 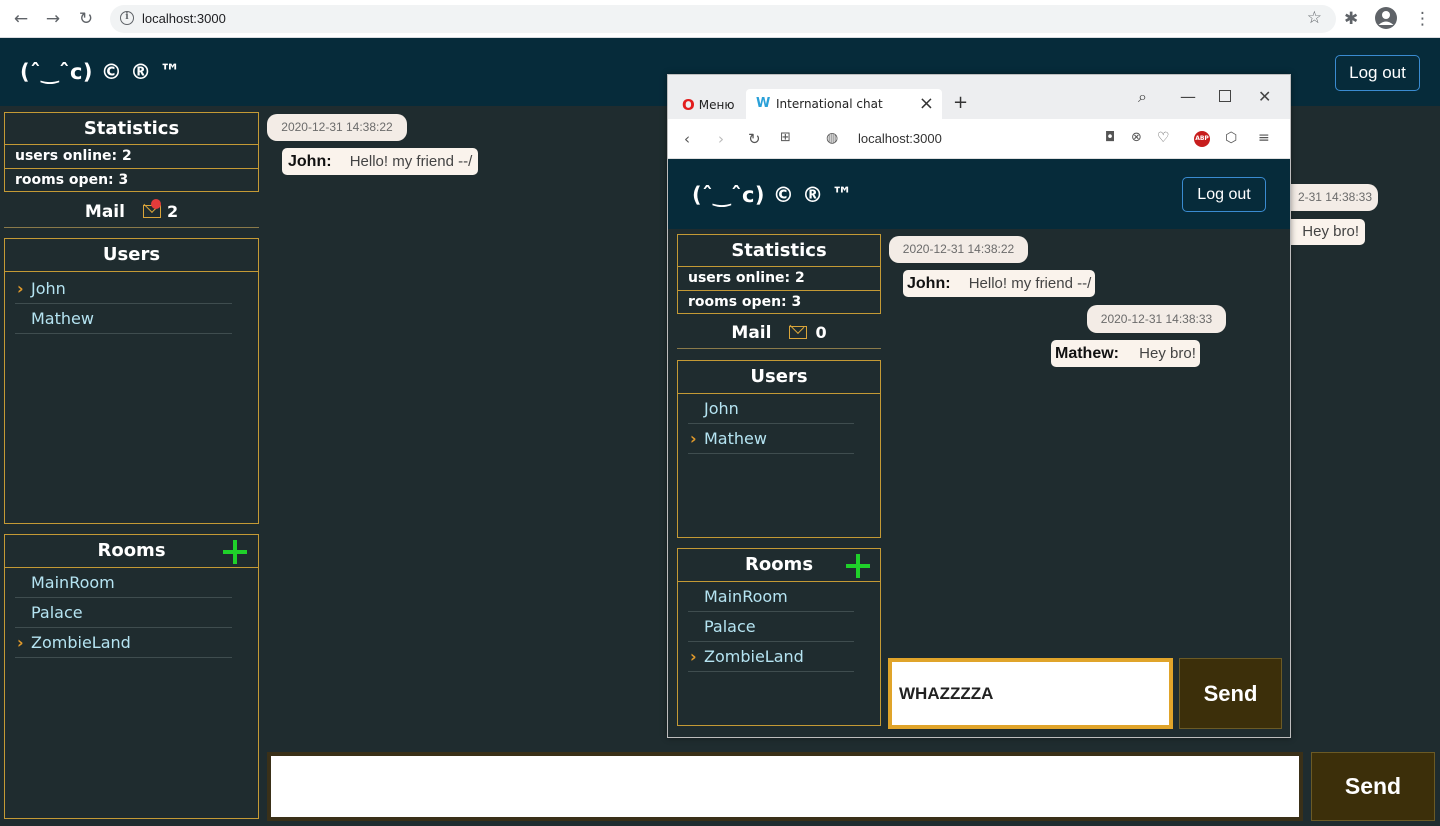 I want to click on users-list: John › Mathew, so click(x=779, y=424).